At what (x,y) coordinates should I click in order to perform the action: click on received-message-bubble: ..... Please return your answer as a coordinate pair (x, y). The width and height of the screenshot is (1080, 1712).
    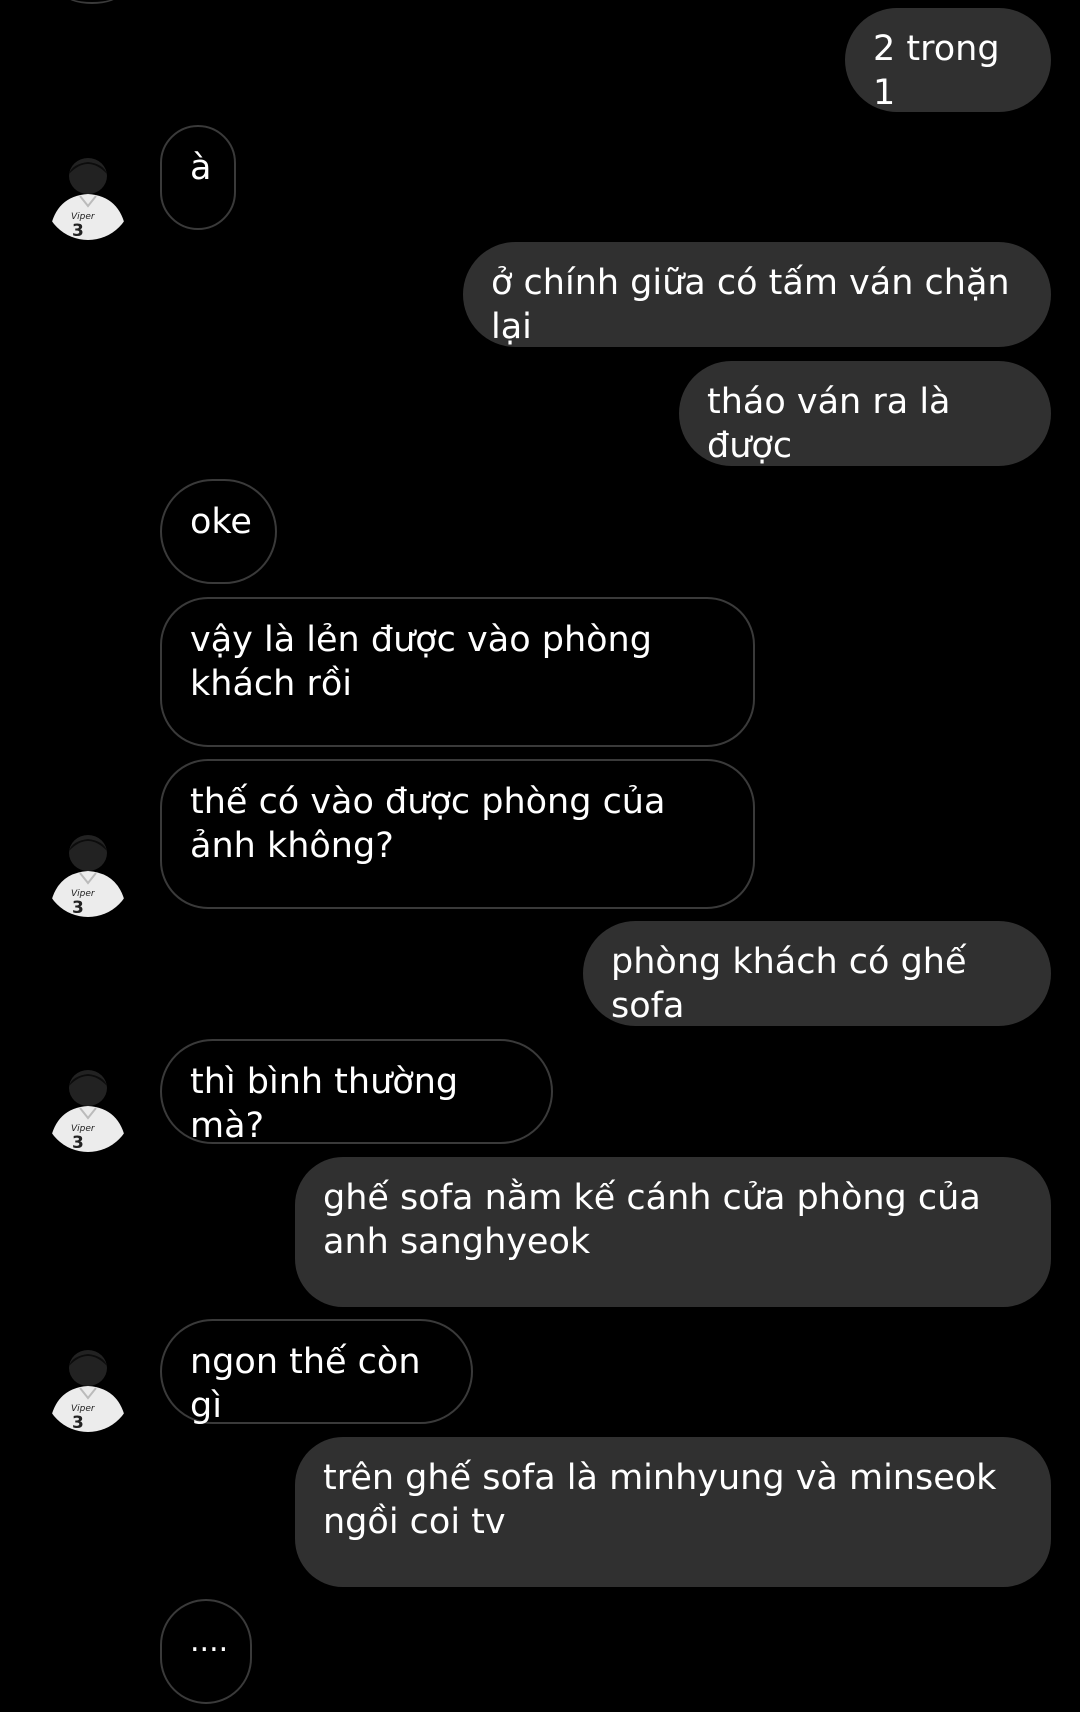
    Looking at the image, I should click on (206, 1651).